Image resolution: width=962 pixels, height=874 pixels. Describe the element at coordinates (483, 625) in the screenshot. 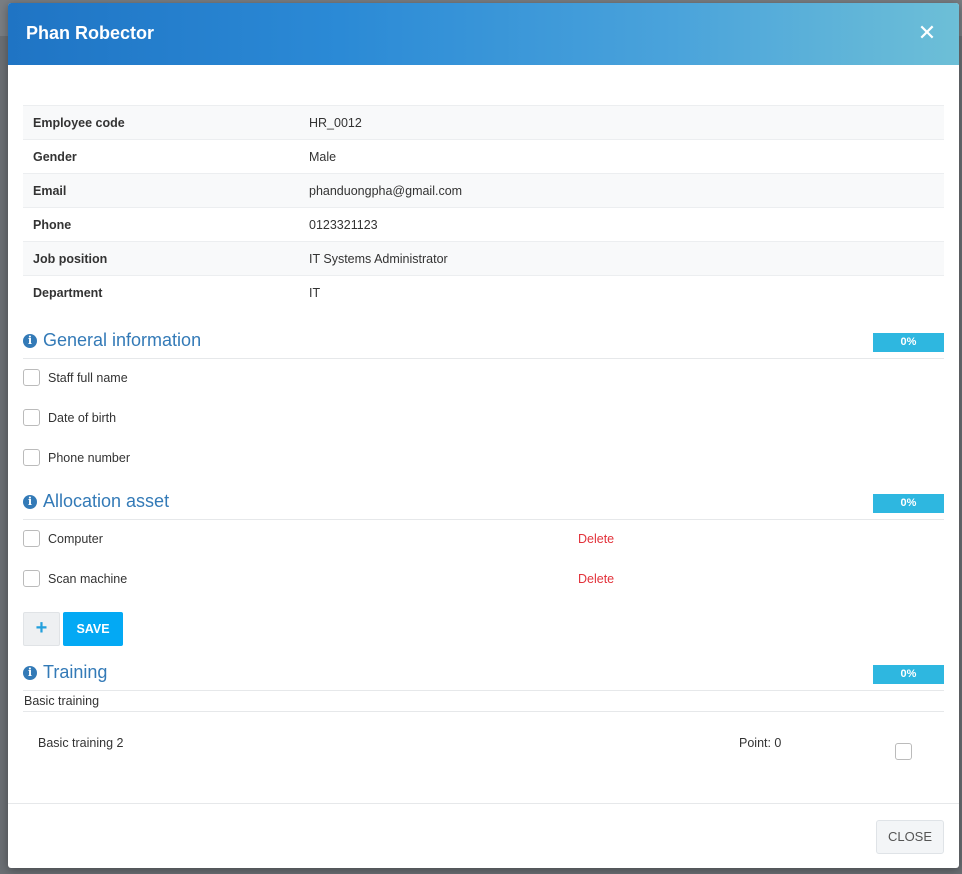

I see `asset-actions: + SAVE` at that location.